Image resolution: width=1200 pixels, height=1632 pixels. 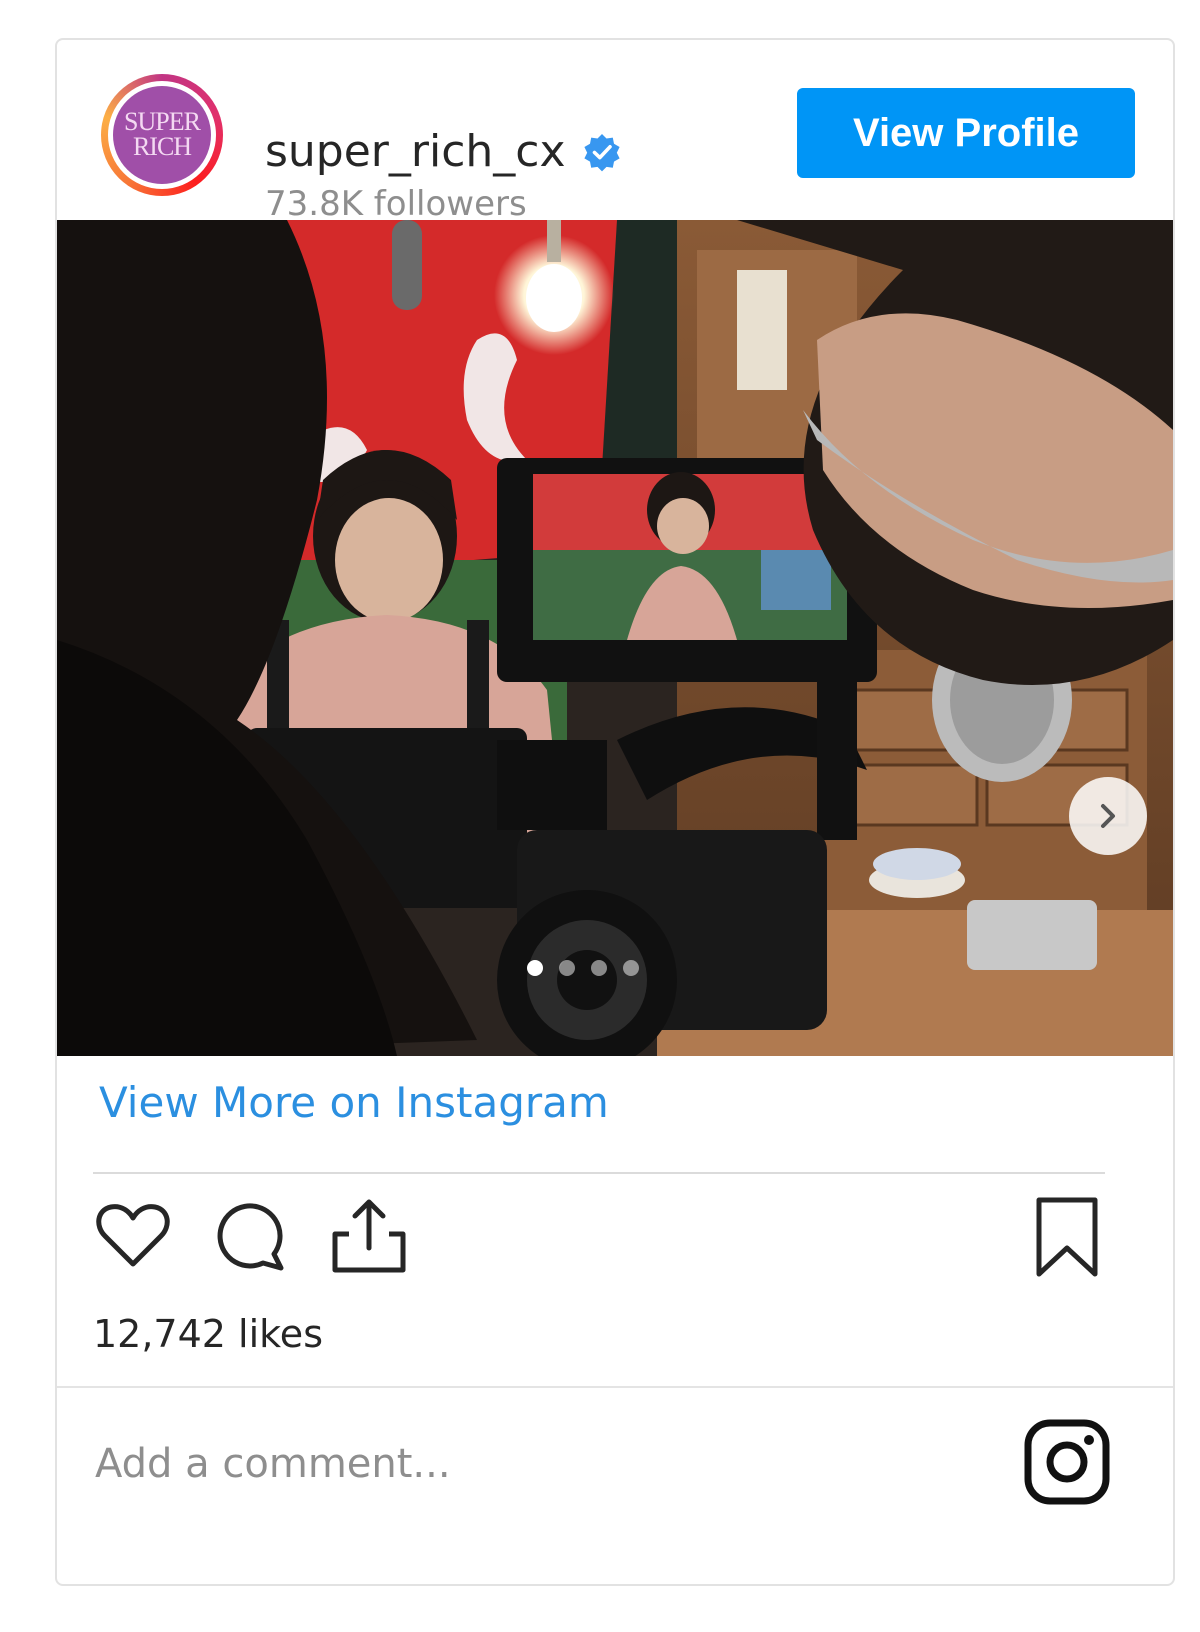 What do you see at coordinates (535, 1464) in the screenshot?
I see `comment-input` at bounding box center [535, 1464].